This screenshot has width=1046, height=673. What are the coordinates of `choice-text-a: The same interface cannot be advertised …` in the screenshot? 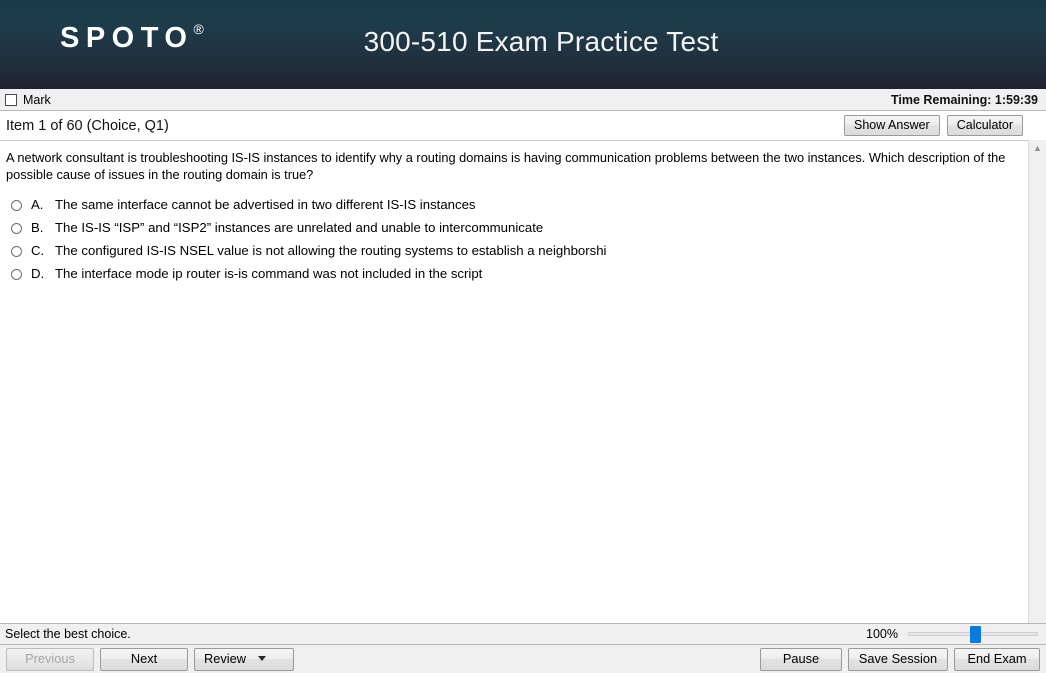 It's located at (265, 204).